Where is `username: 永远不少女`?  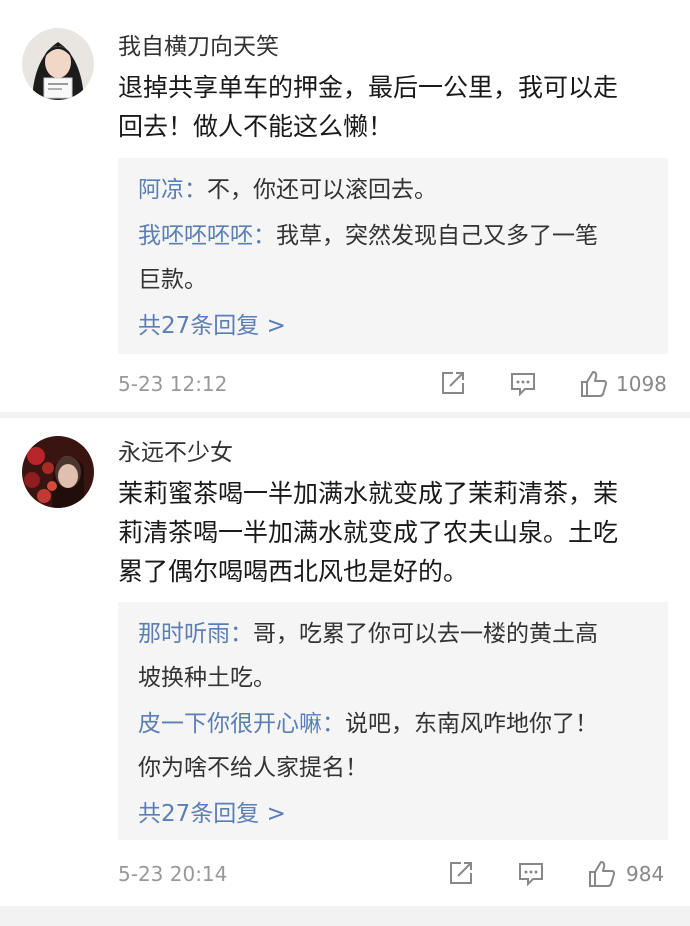 username: 永远不少女 is located at coordinates (175, 453).